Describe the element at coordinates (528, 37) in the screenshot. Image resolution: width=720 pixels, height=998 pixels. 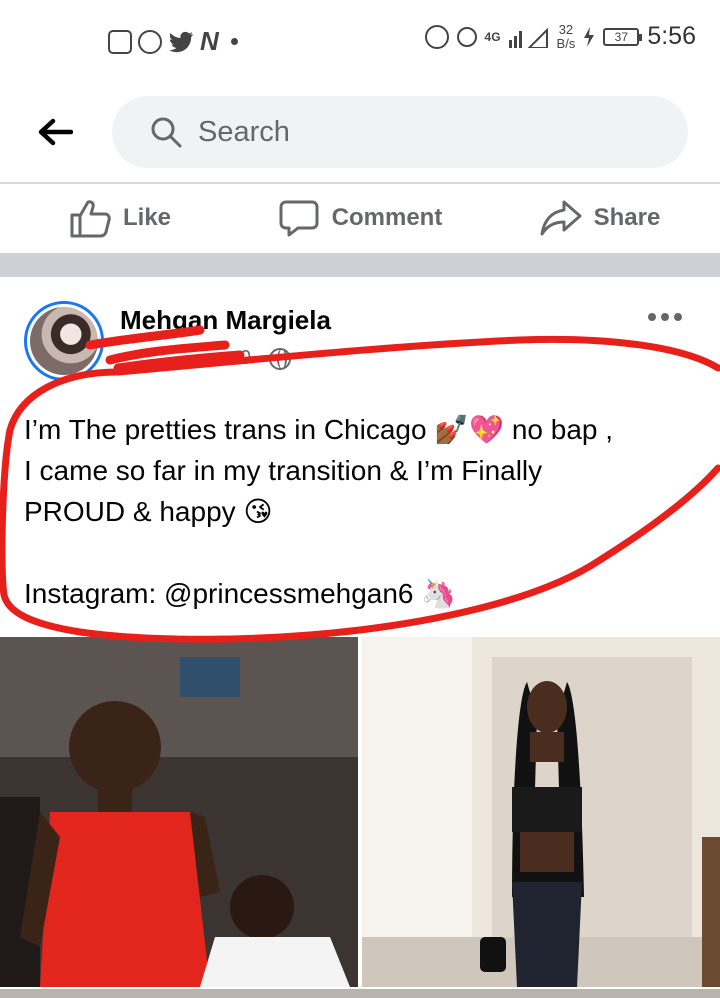
I see `signal-icon` at that location.